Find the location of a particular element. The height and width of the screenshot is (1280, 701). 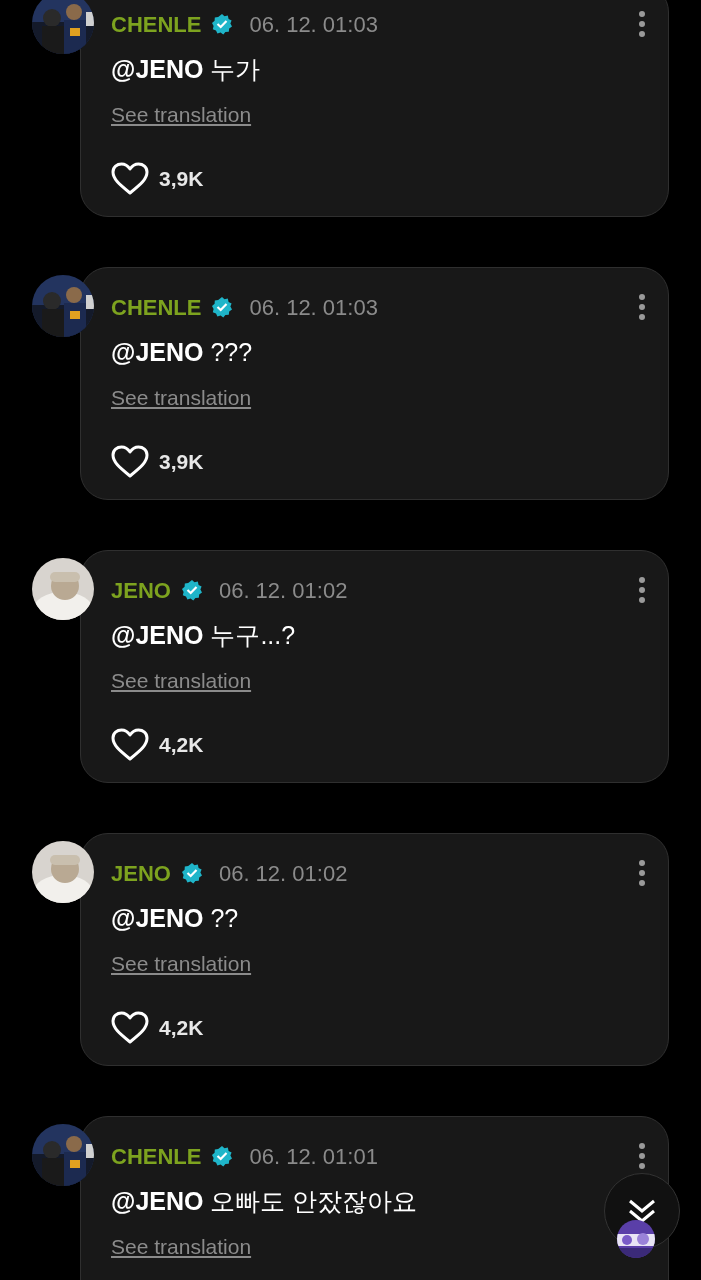

comment-text: @JENO ??? is located at coordinates (182, 352).